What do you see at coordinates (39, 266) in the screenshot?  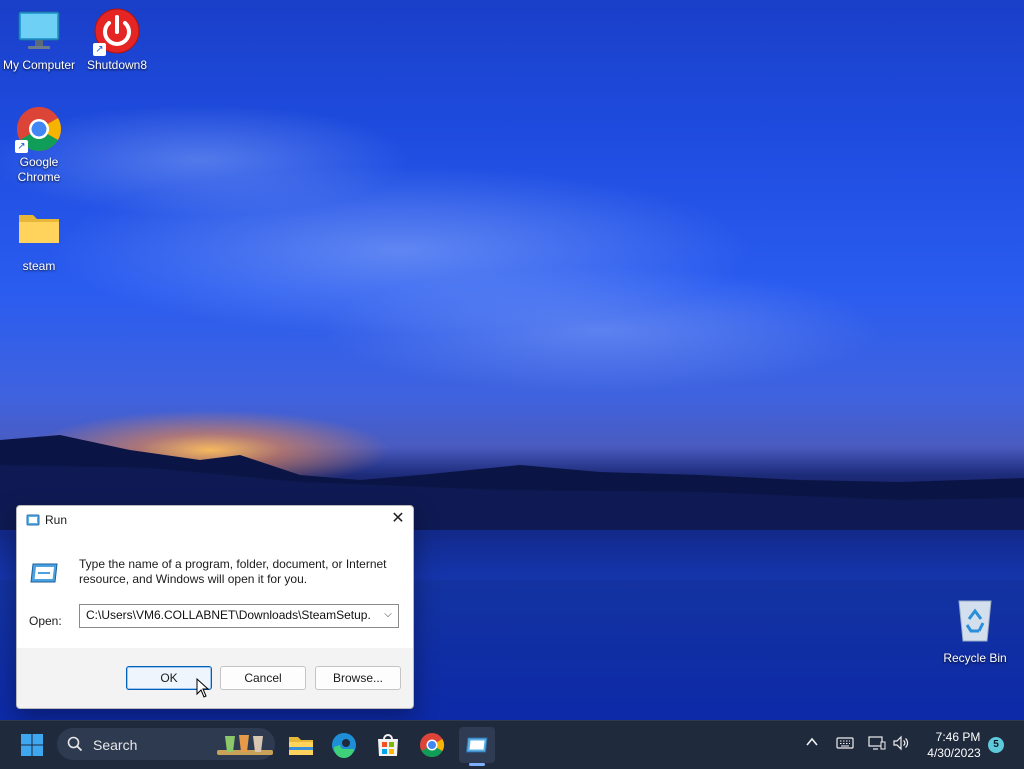 I see `desktop-icon-label: steam` at bounding box center [39, 266].